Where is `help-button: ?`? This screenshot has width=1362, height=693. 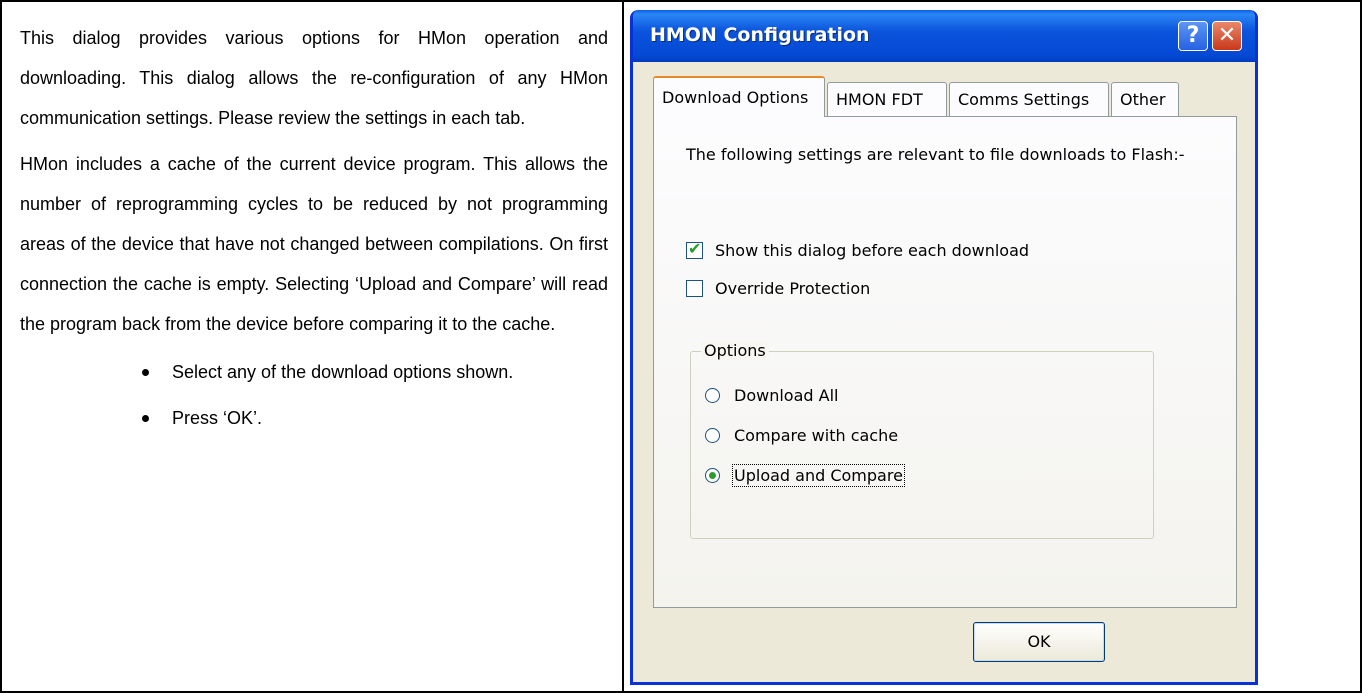
help-button: ? is located at coordinates (1193, 36).